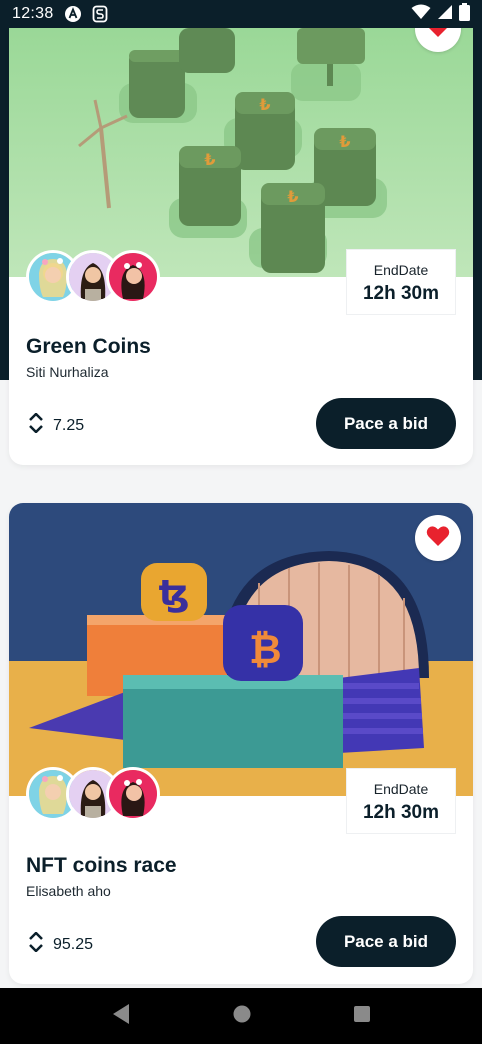 The height and width of the screenshot is (1044, 482). Describe the element at coordinates (121, 1016) in the screenshot. I see `back-icon` at that location.